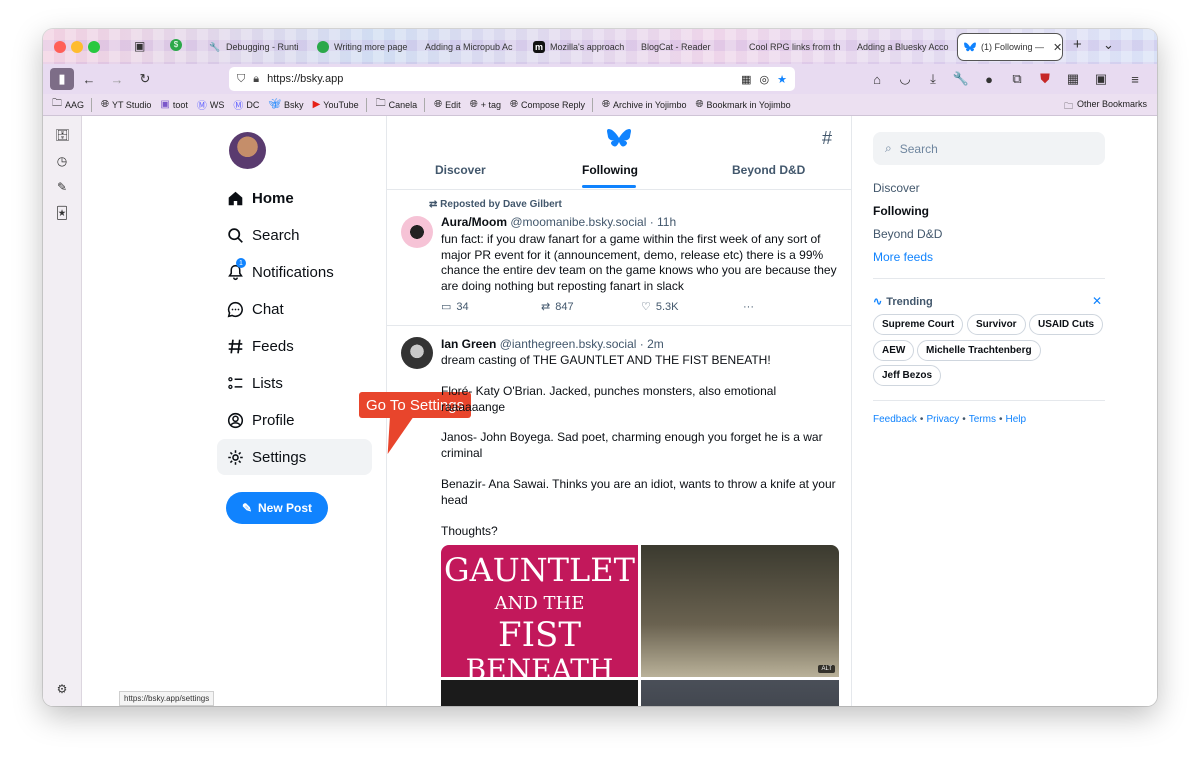  I want to click on search-input: ⌕ Search, so click(989, 148).